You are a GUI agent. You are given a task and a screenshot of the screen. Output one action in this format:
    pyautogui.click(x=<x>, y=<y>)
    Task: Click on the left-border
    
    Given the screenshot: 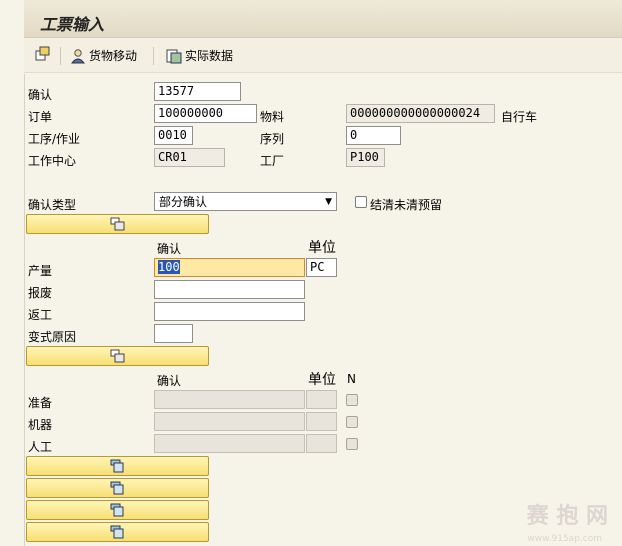 What is the action you would take?
    pyautogui.click(x=24, y=310)
    